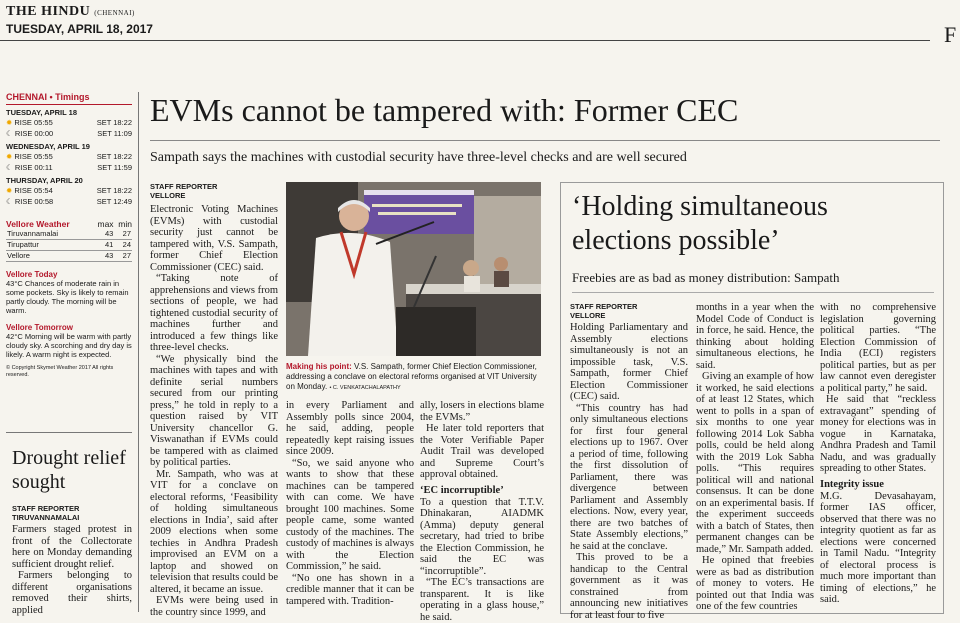 The width and height of the screenshot is (960, 623). Describe the element at coordinates (138, 352) in the screenshot. I see `column-divider` at that location.